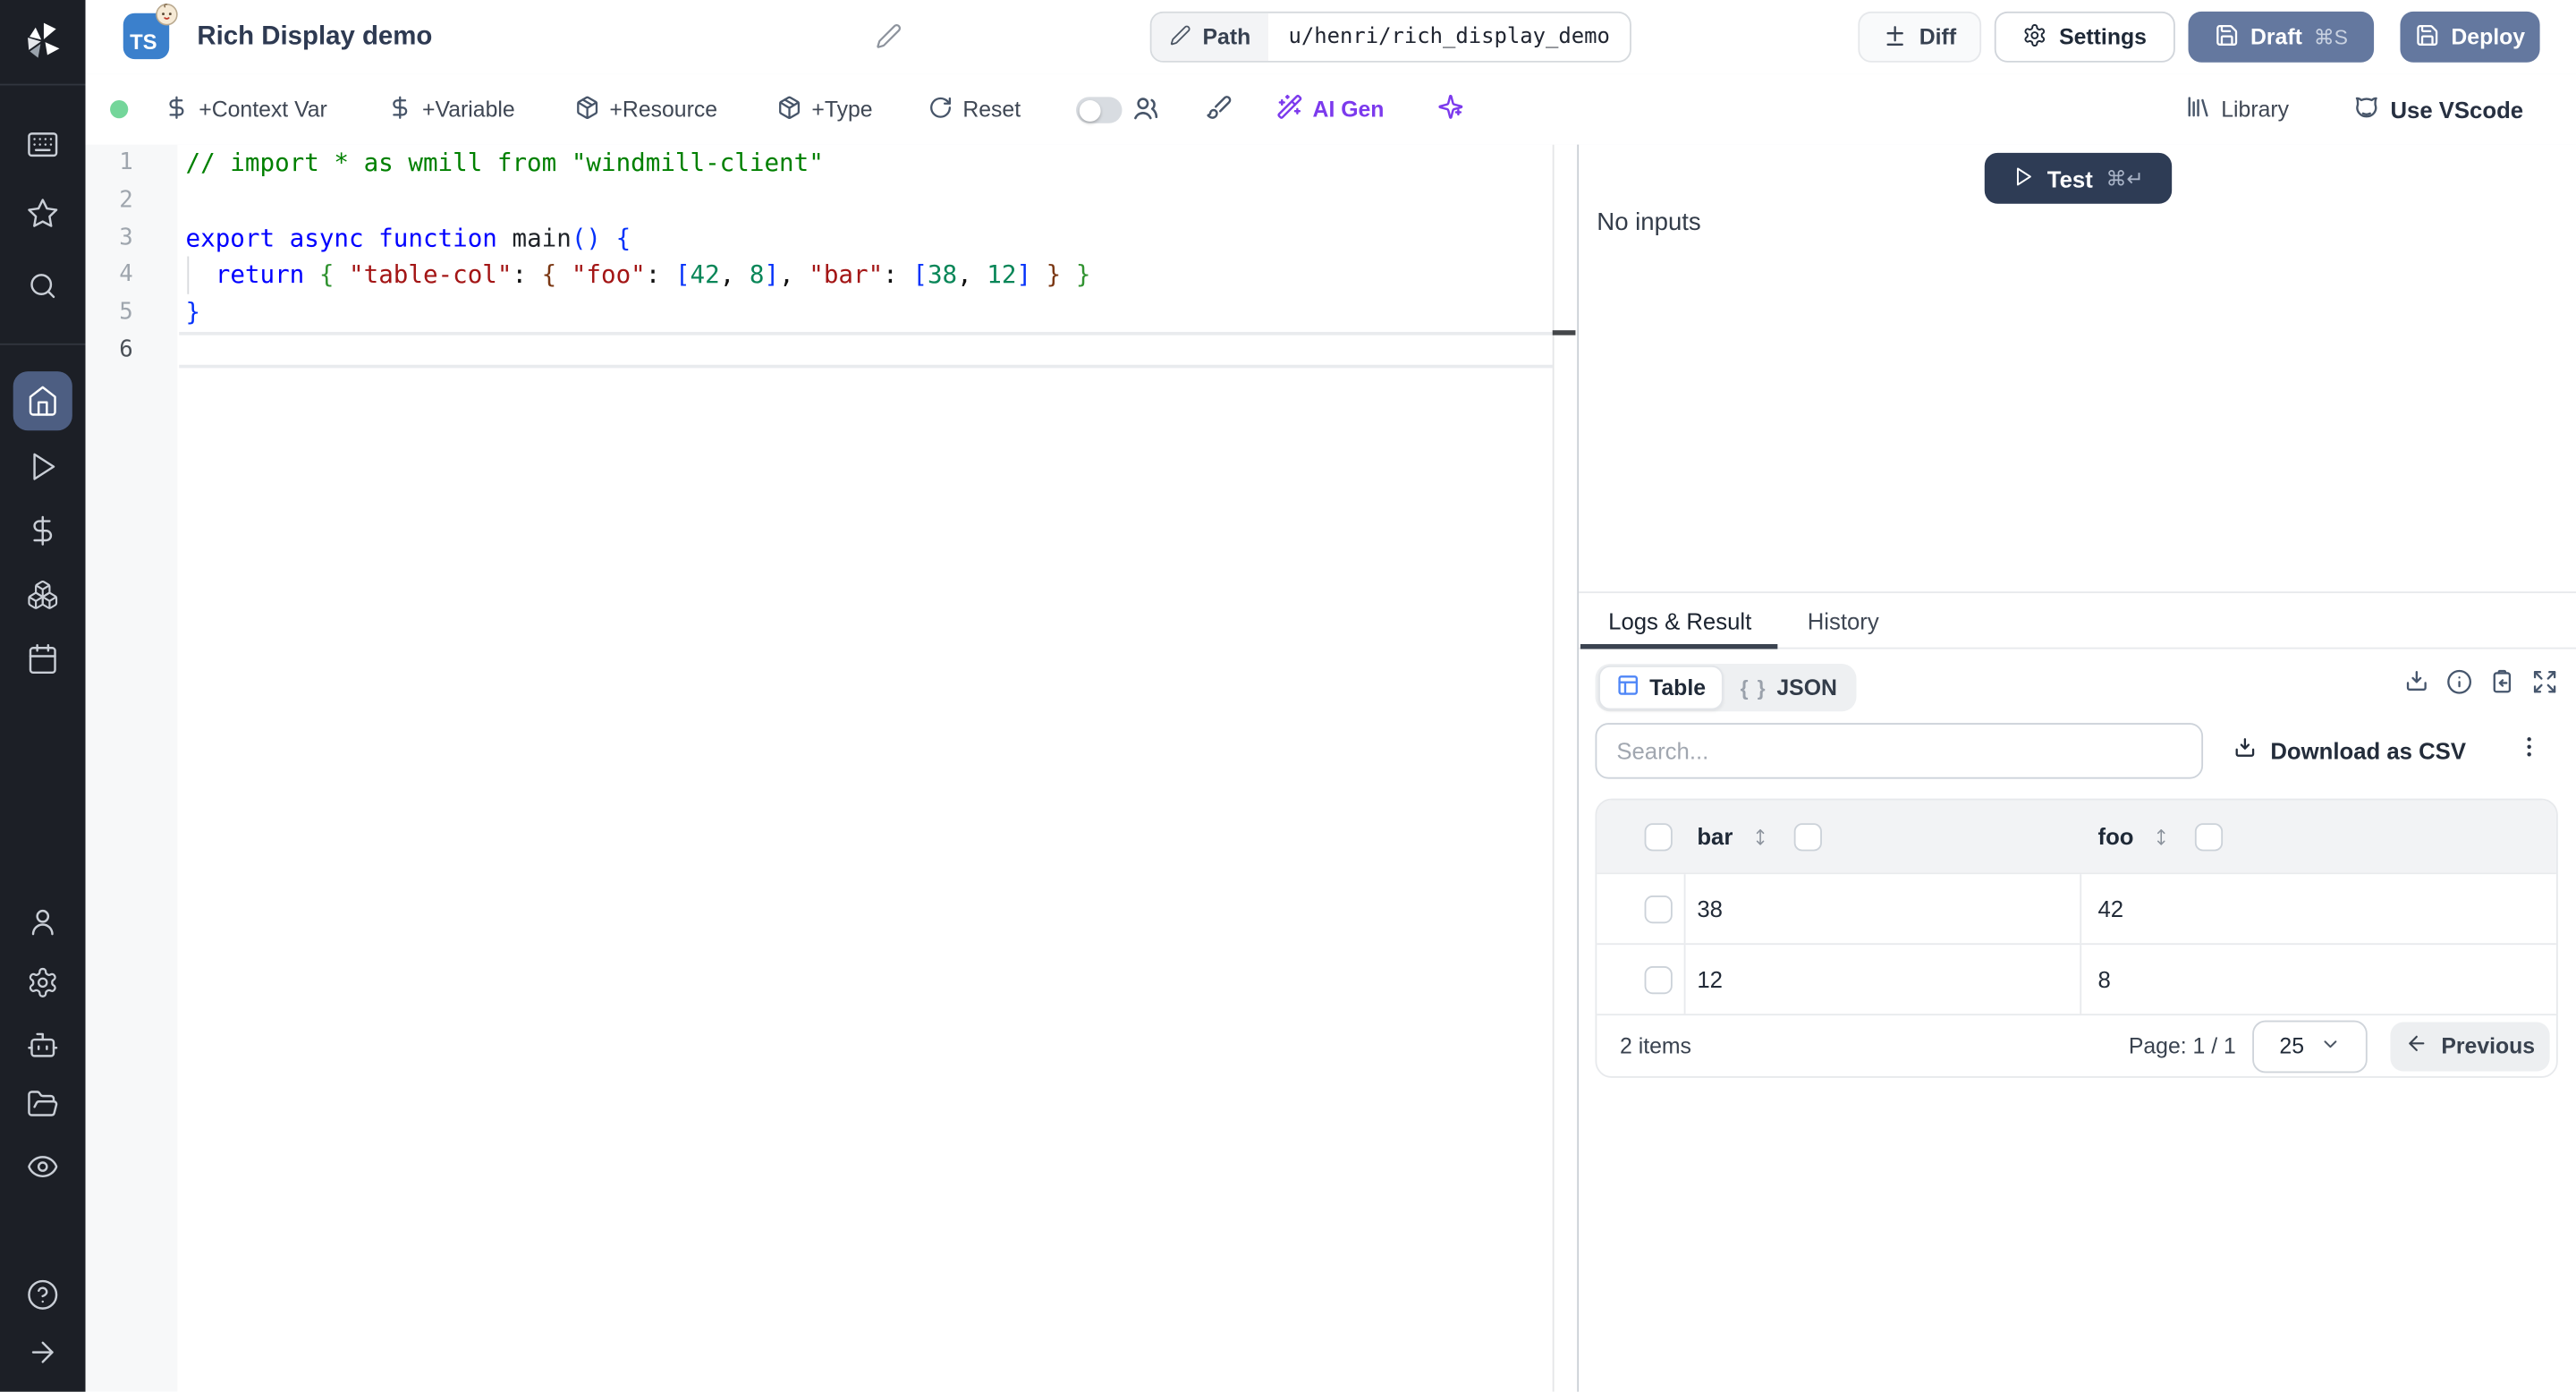 The image size is (2576, 1392). Describe the element at coordinates (832, 312) in the screenshot. I see `code-line: 5}` at that location.